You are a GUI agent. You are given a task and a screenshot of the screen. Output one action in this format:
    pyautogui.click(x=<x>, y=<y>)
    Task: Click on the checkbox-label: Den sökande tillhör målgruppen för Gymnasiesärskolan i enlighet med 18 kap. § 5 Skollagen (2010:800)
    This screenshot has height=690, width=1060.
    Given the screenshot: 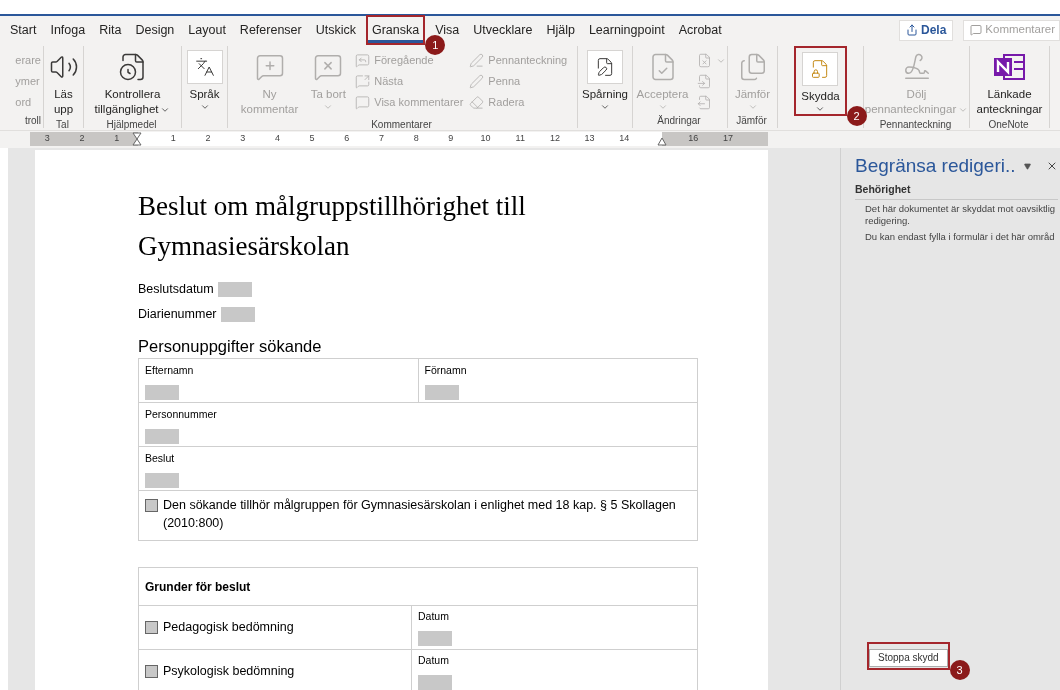 What is the action you would take?
    pyautogui.click(x=420, y=514)
    